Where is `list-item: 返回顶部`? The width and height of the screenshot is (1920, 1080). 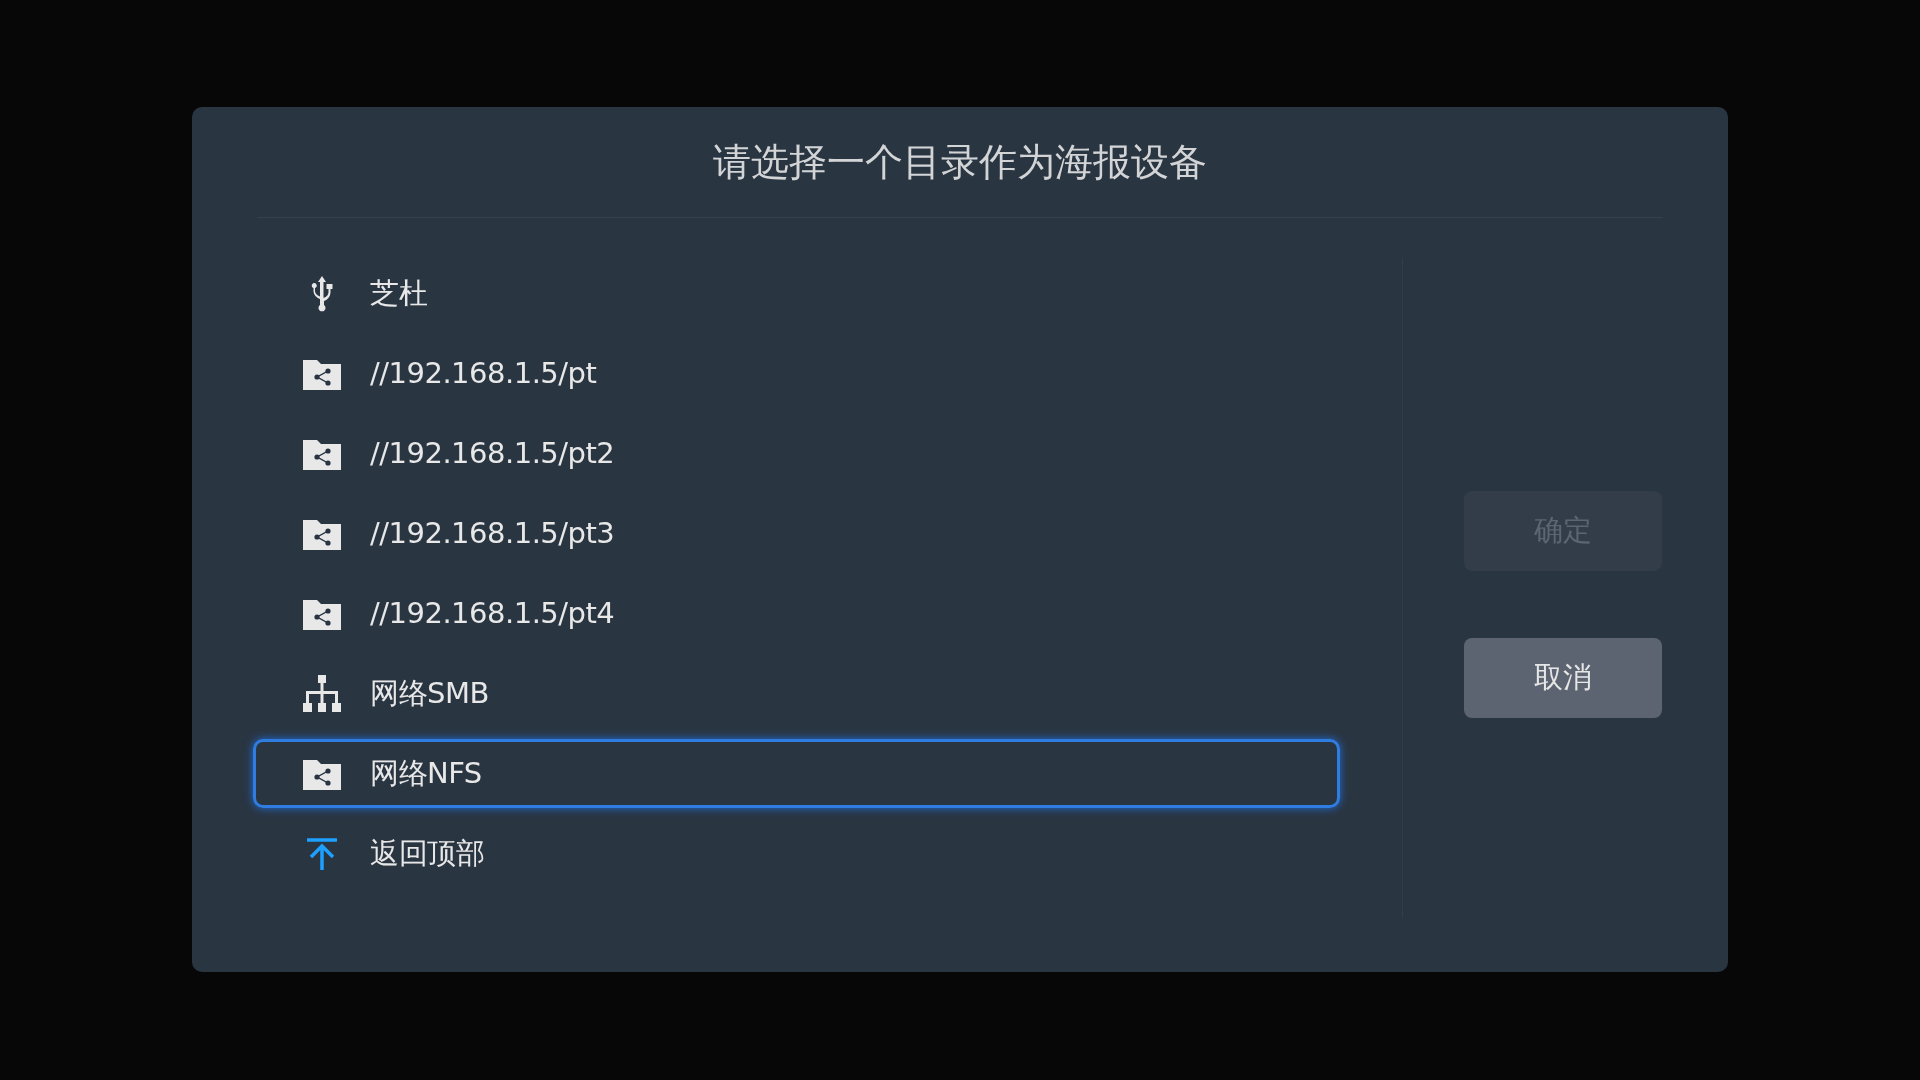
list-item: 返回顶部 is located at coordinates (796, 853).